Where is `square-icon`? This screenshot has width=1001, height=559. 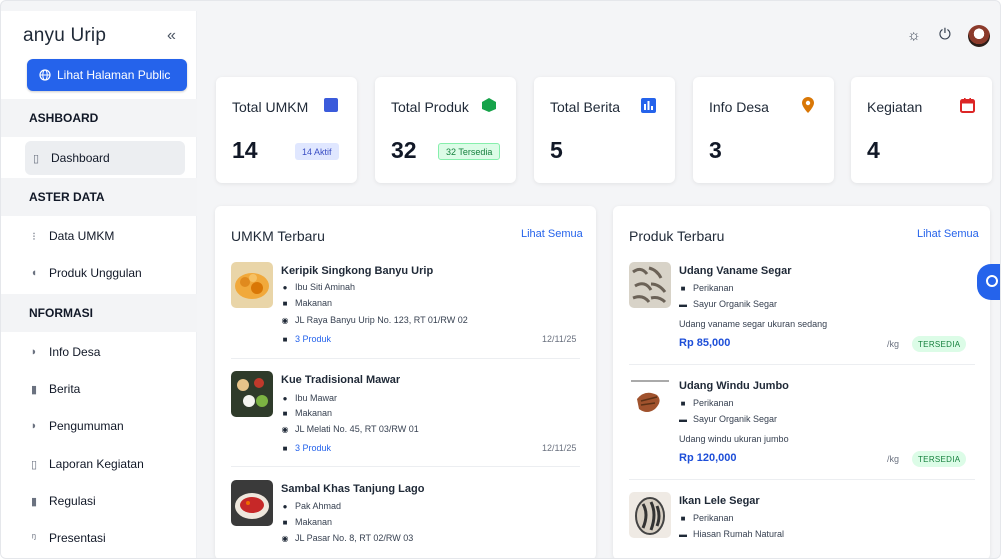 square-icon is located at coordinates (331, 105).